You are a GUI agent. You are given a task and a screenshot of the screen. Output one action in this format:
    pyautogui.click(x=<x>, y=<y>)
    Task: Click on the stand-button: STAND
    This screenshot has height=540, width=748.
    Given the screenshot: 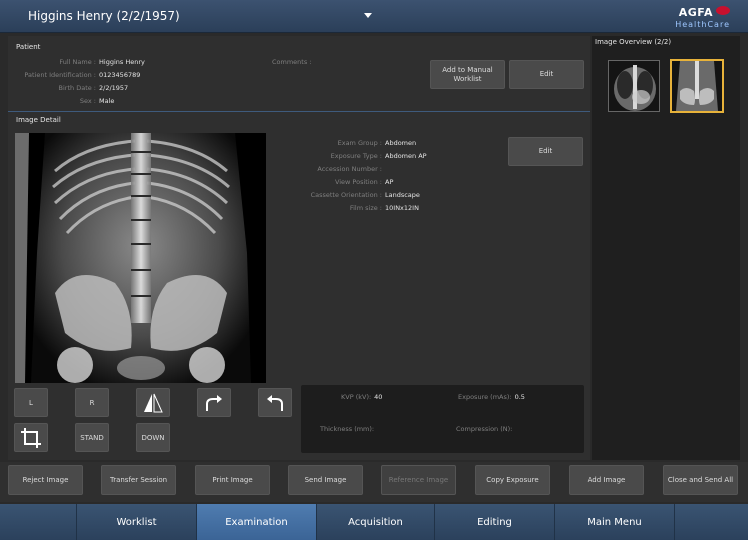 What is the action you would take?
    pyautogui.click(x=92, y=437)
    